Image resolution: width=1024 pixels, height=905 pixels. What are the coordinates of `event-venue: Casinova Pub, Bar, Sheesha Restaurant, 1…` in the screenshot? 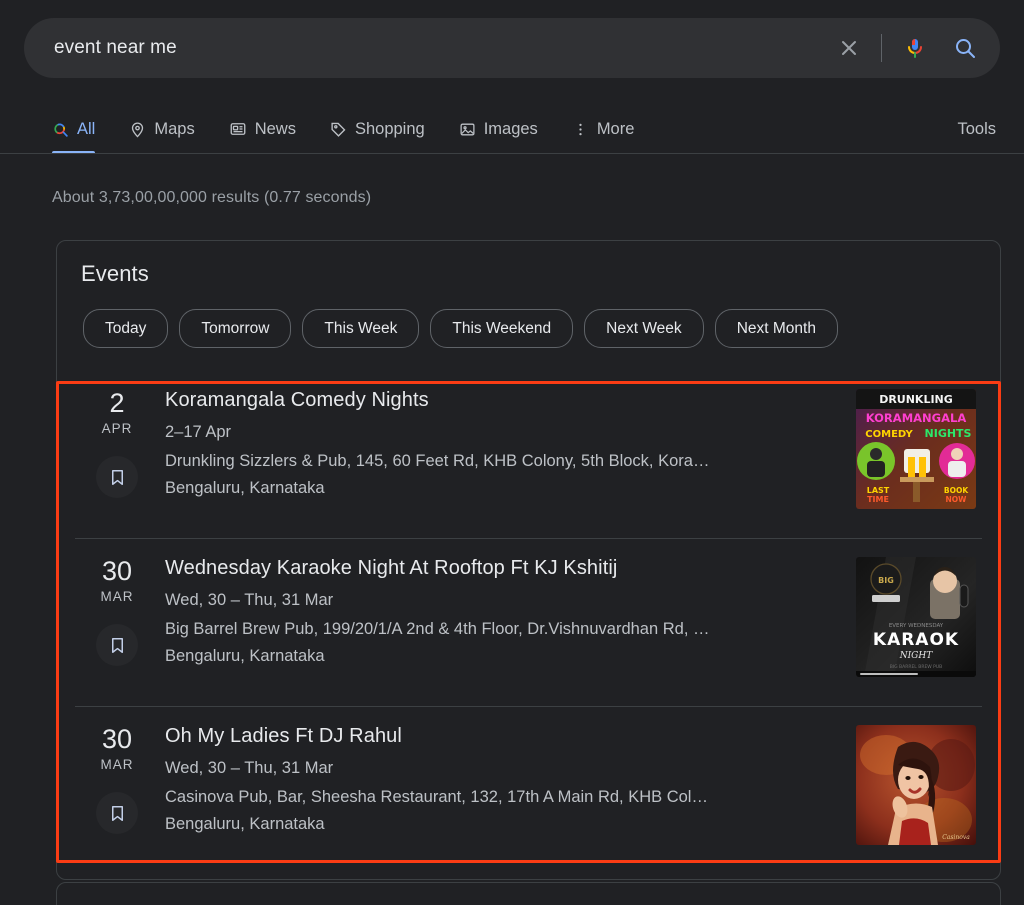 It's located at (436, 797).